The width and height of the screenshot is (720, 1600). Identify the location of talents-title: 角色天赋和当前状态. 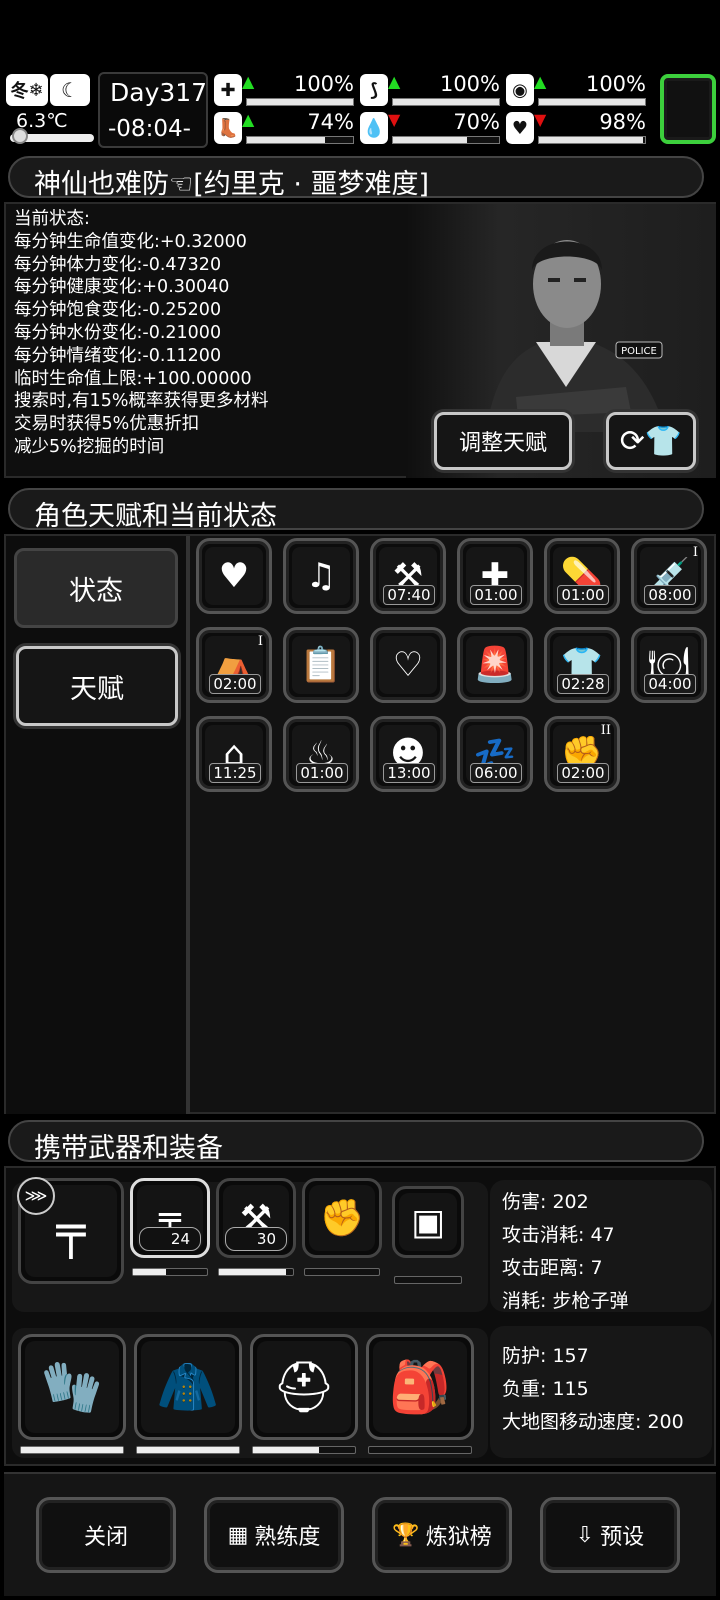
(155, 516).